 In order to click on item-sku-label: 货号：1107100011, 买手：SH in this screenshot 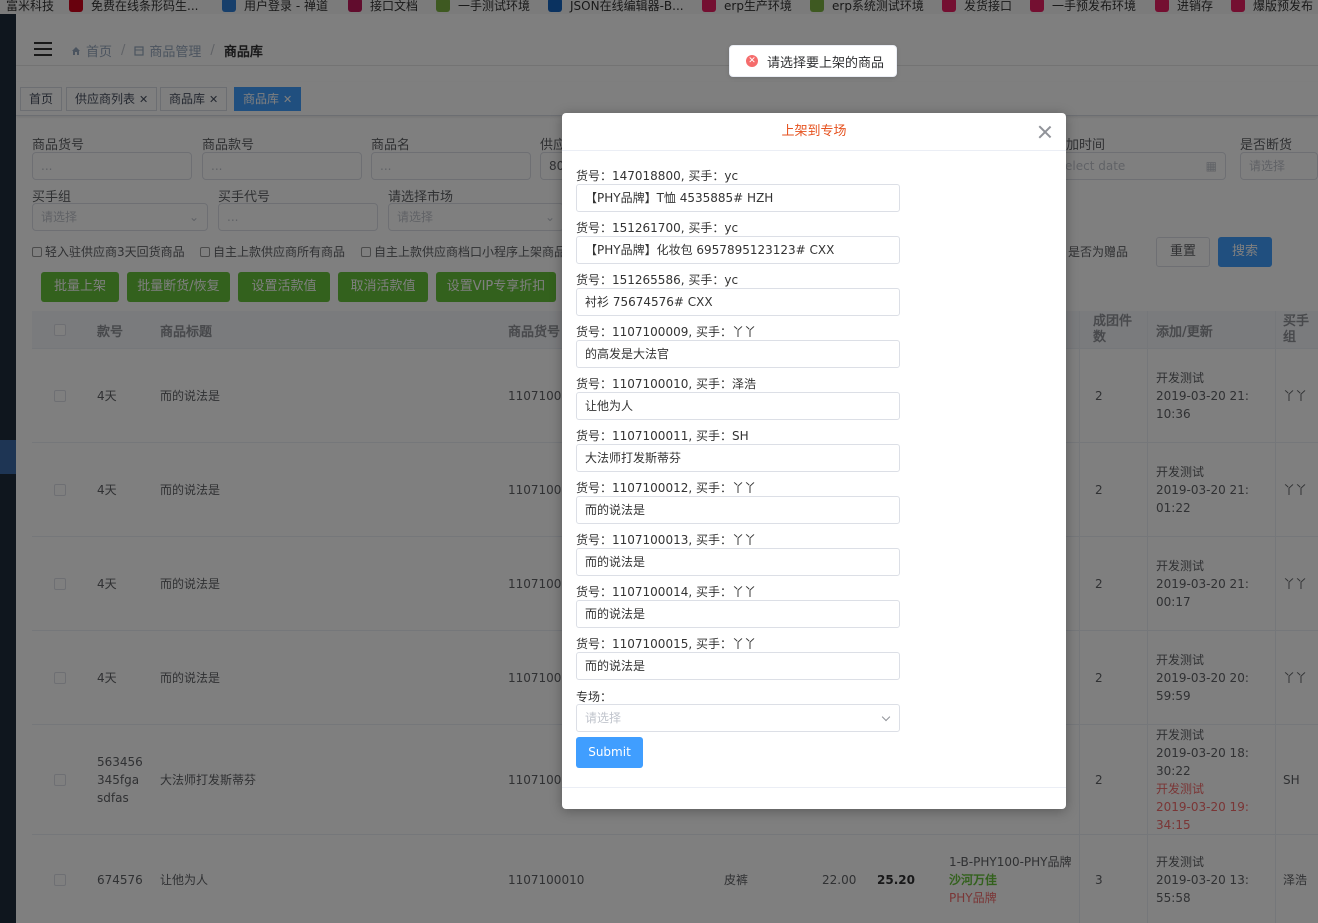, I will do `click(662, 436)`.